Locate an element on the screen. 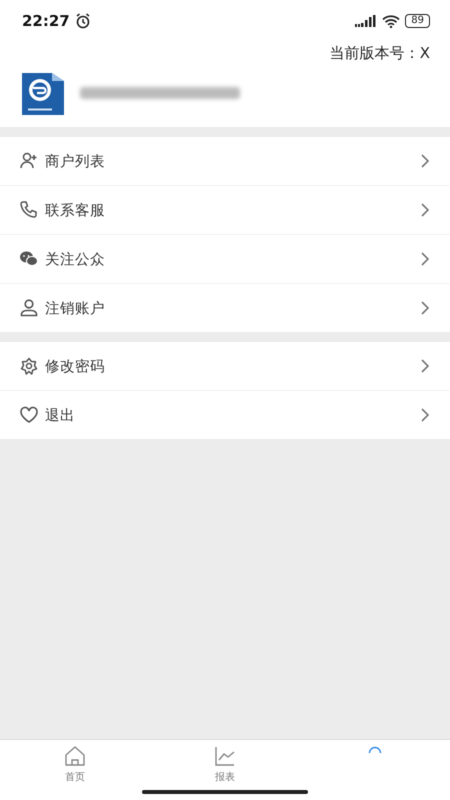 This screenshot has height=800, width=450. signal-icon is located at coordinates (366, 21).